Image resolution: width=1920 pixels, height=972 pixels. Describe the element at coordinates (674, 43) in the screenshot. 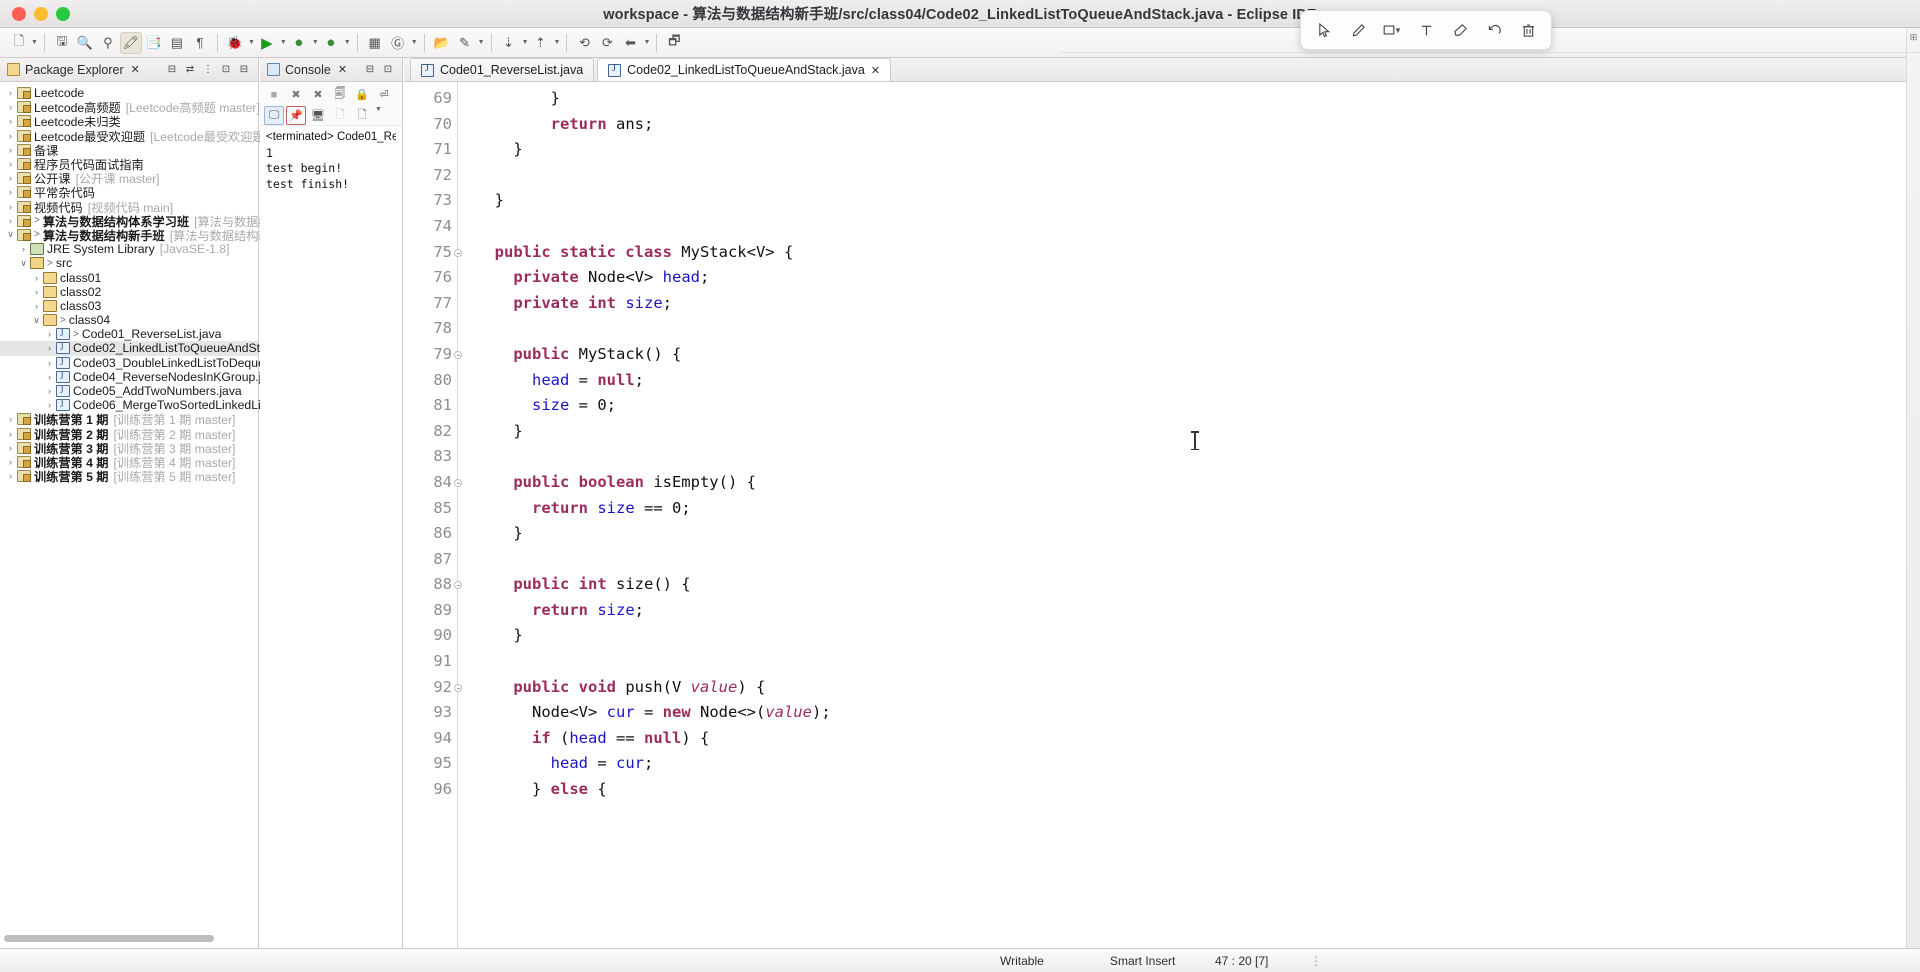

I see `new-editor-icon: 🗗` at that location.